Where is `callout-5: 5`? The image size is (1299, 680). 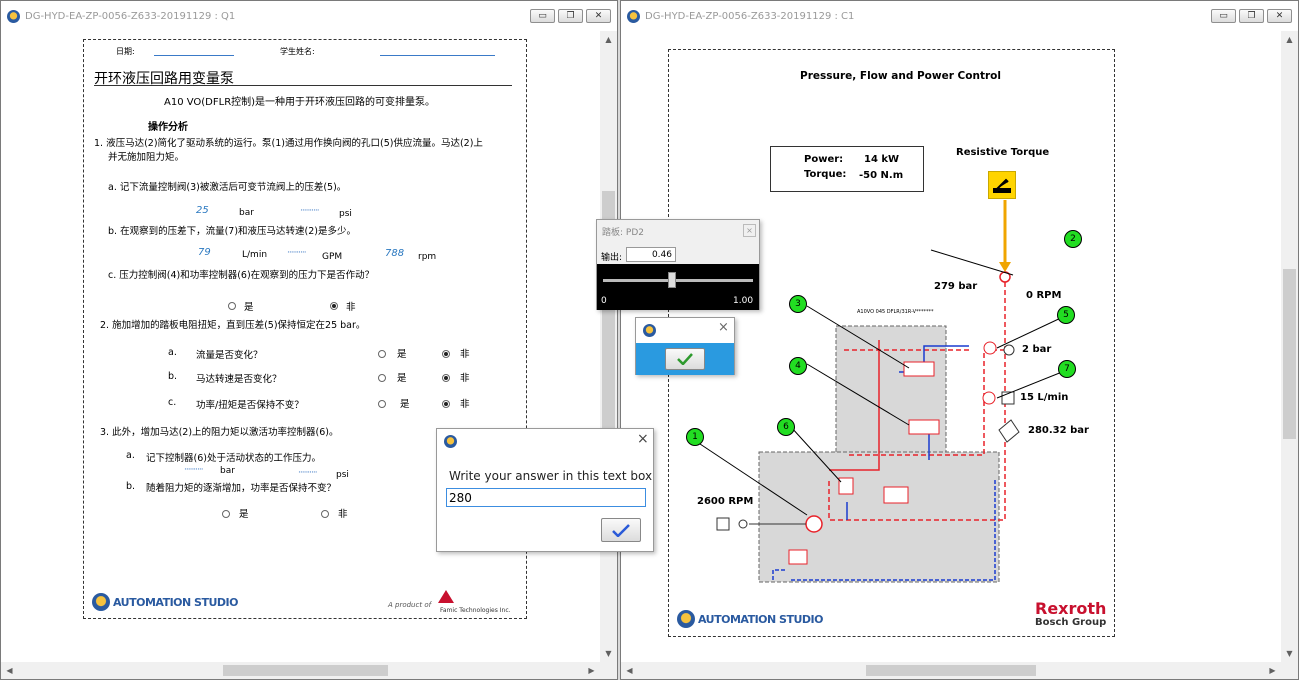 callout-5: 5 is located at coordinates (1066, 315).